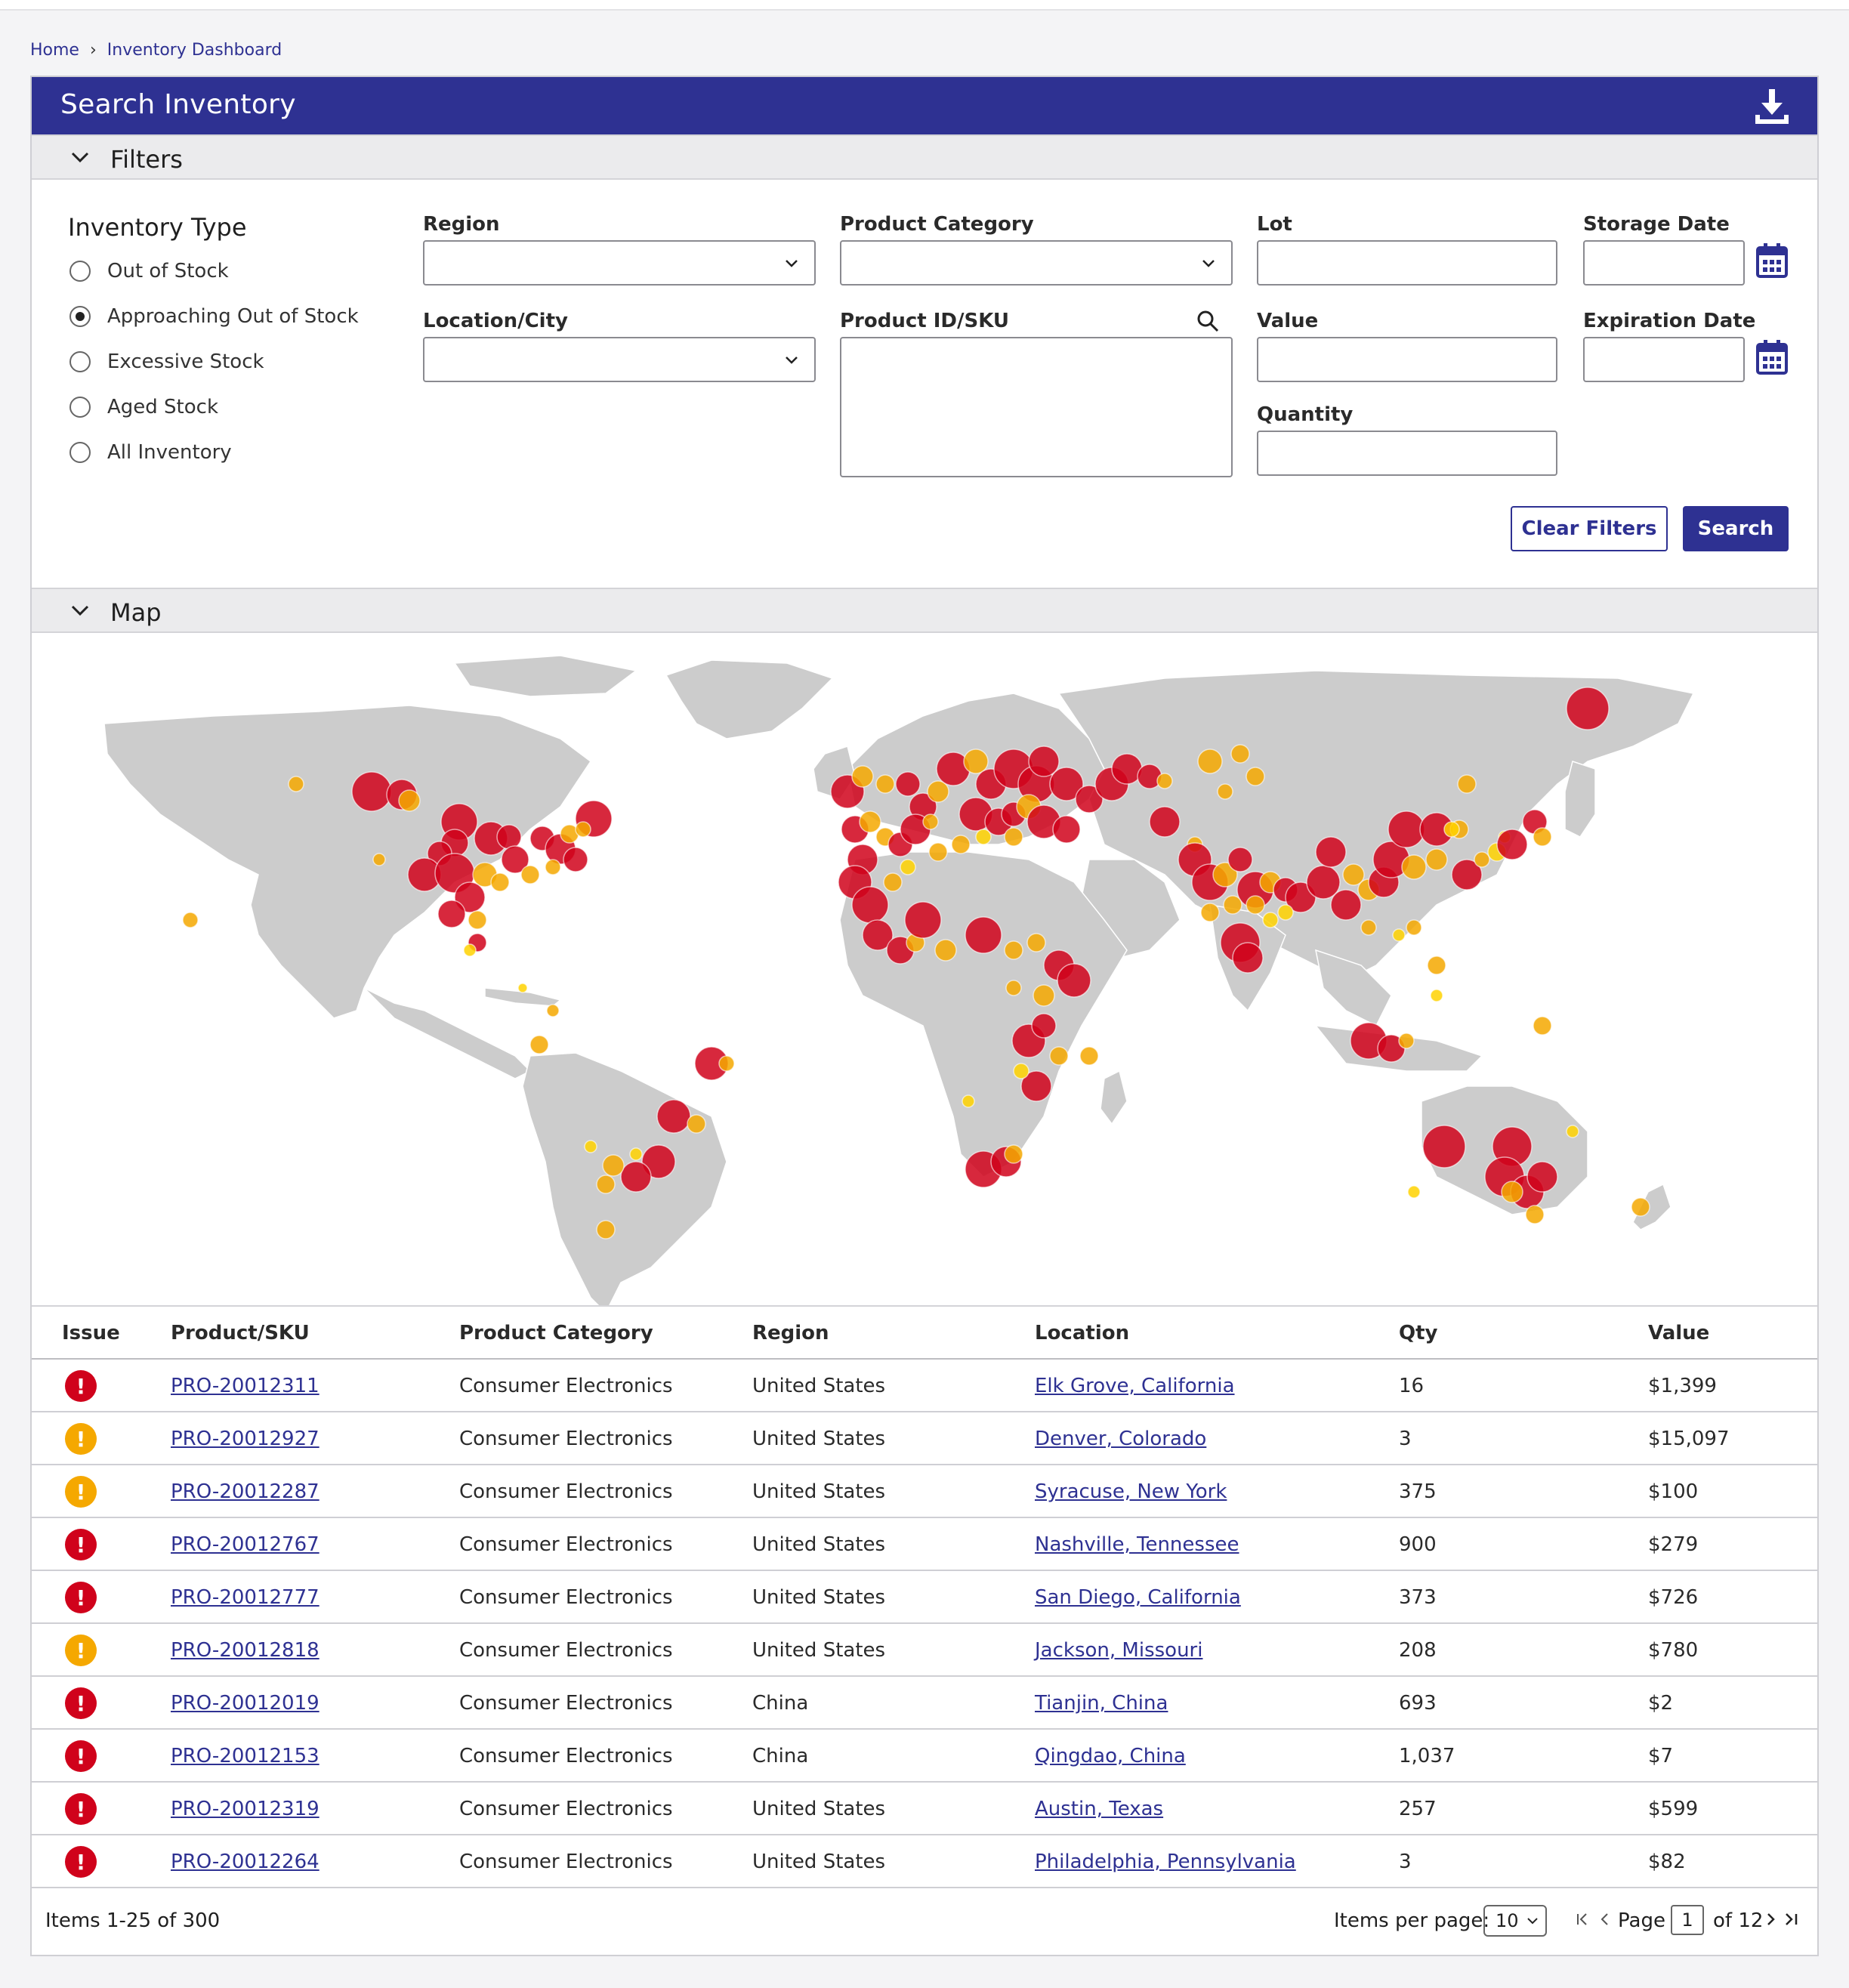  Describe the element at coordinates (1165, 1862) in the screenshot. I see `location-link: Philadelphia, Pennsylvania` at that location.